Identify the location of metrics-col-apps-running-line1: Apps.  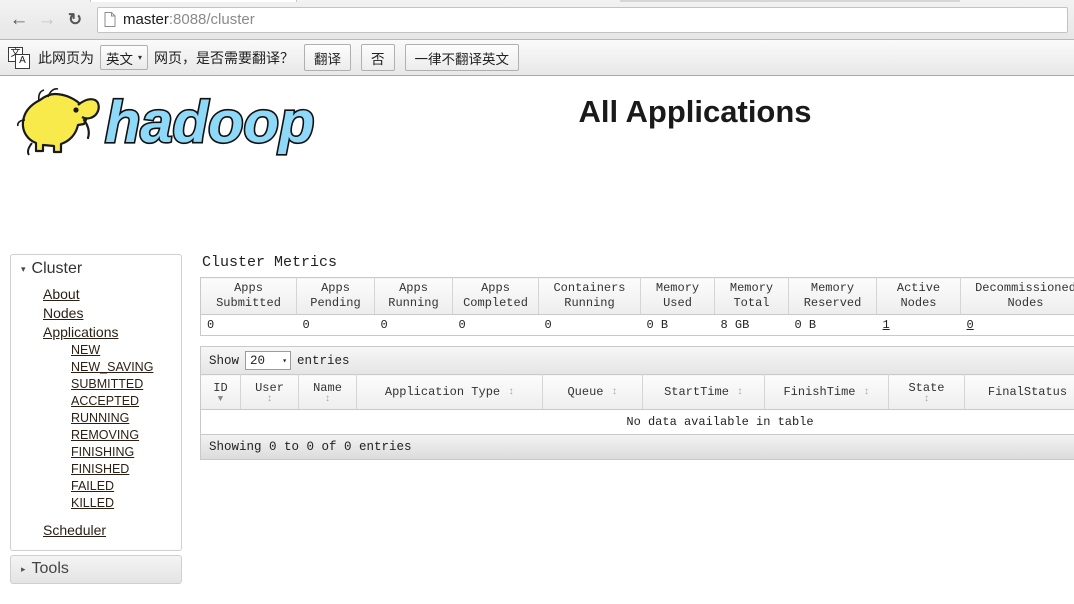
(413, 288).